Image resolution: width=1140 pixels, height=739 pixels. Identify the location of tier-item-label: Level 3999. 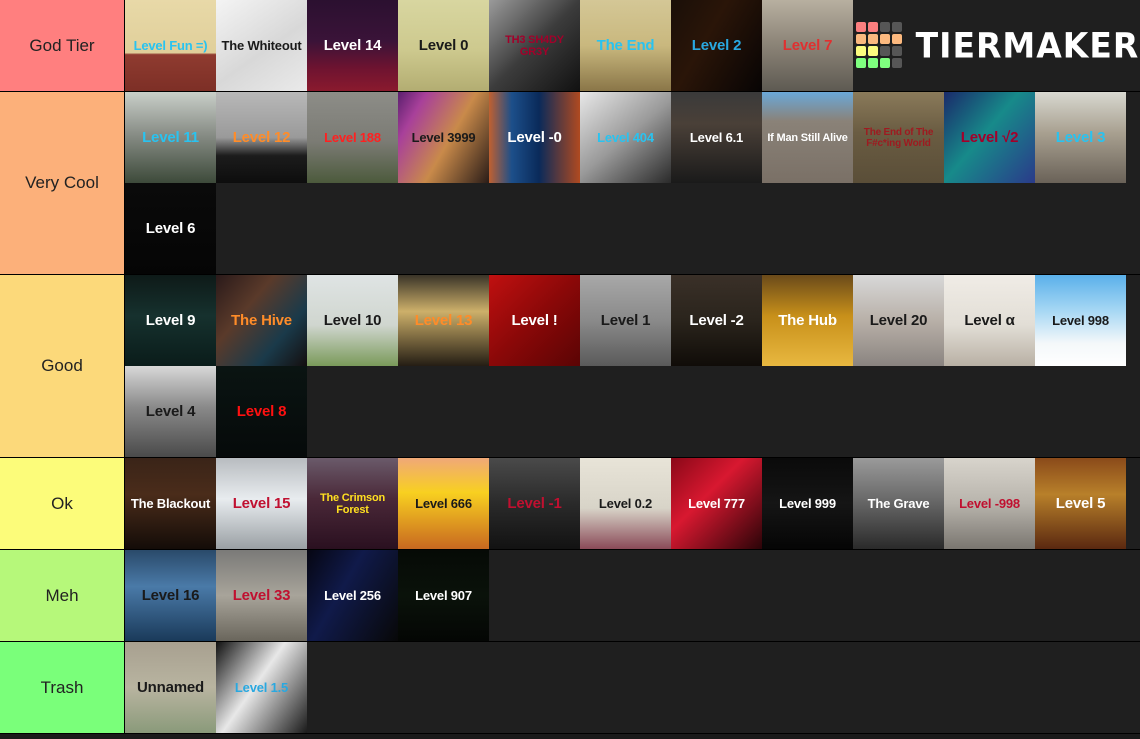
(443, 137).